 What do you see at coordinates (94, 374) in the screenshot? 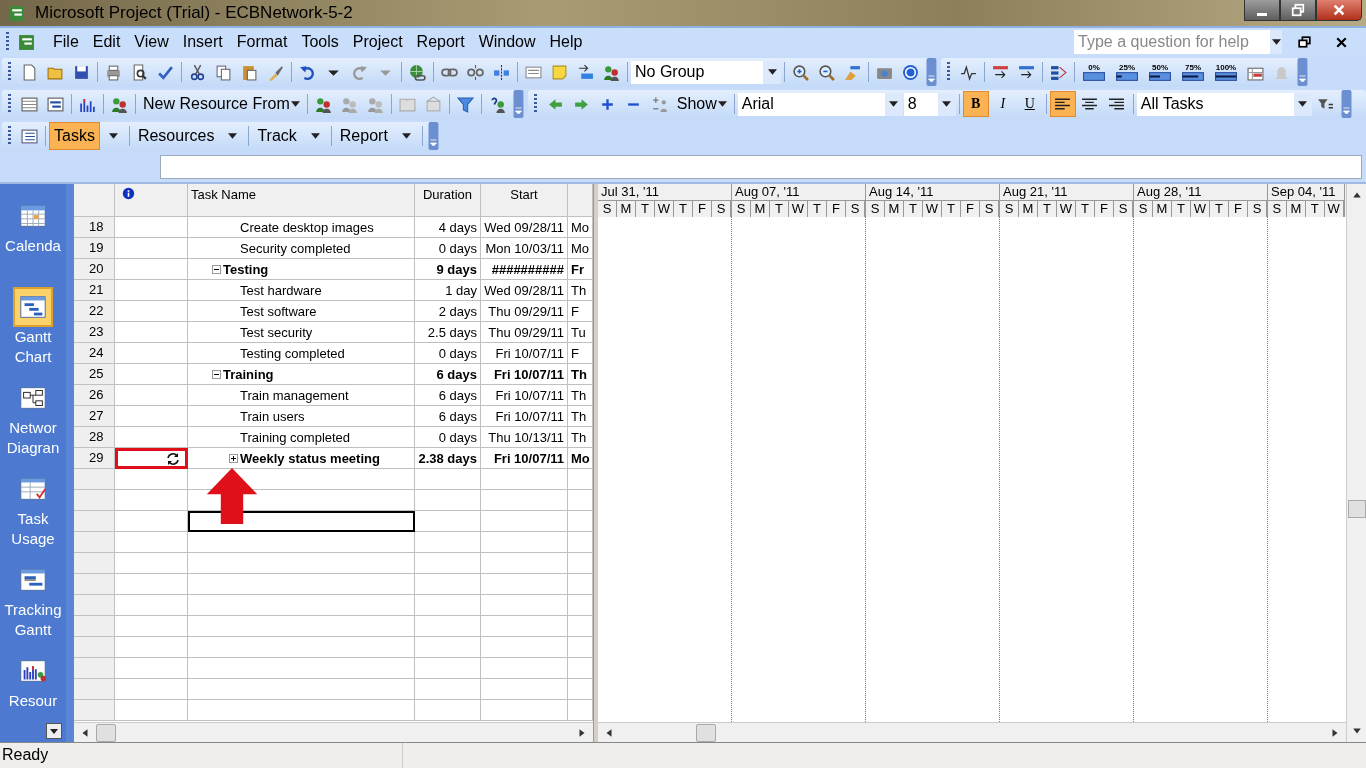
I see `row-number: 25` at bounding box center [94, 374].